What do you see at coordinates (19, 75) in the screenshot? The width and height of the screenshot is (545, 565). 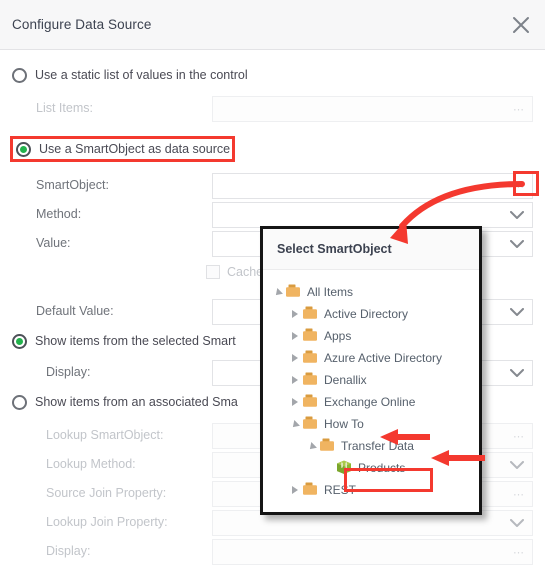 I see `radio-static-list-indicator` at bounding box center [19, 75].